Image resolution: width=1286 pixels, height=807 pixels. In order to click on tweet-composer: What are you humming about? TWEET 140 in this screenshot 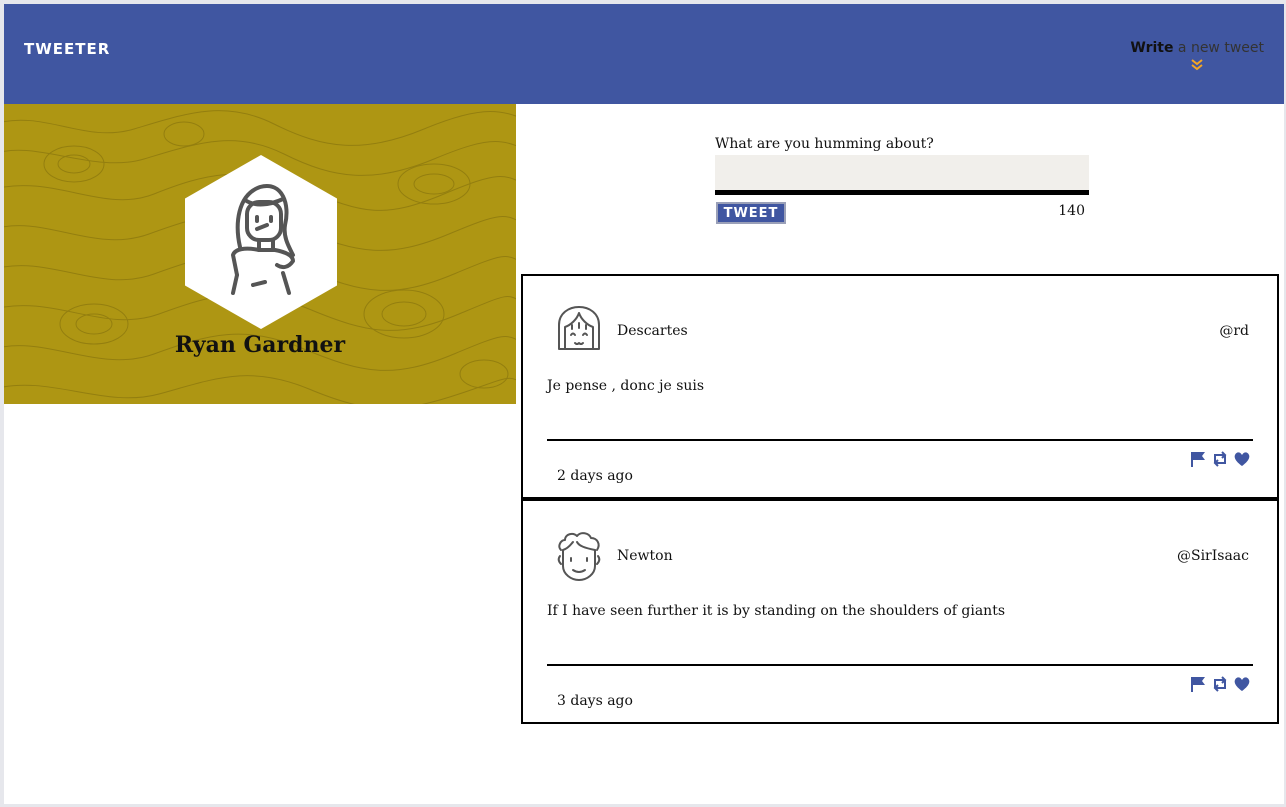, I will do `click(902, 181)`.